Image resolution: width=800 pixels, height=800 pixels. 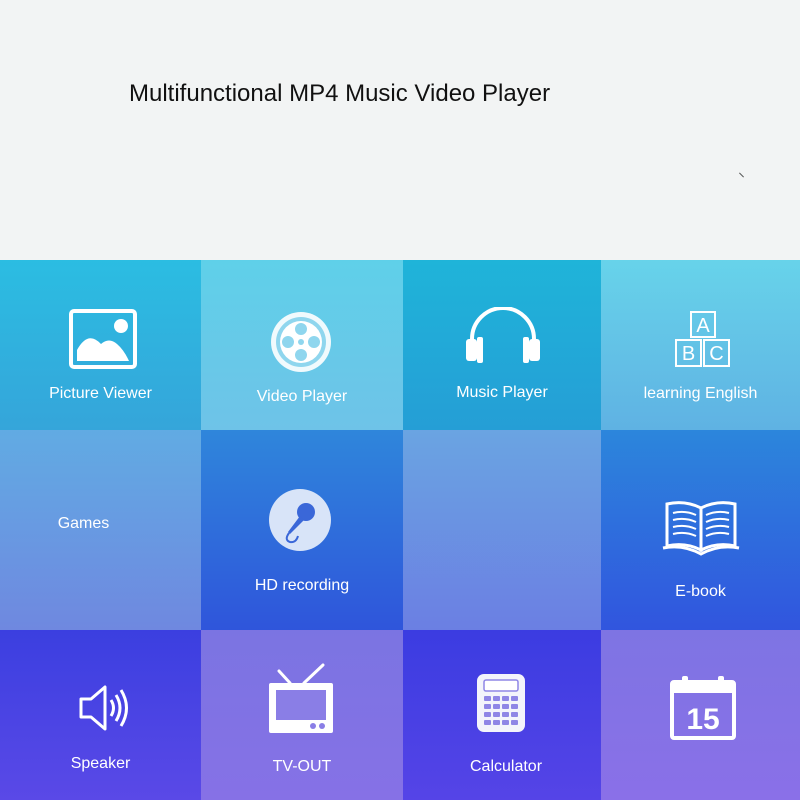 I want to click on film-reel-icon, so click(x=301, y=342).